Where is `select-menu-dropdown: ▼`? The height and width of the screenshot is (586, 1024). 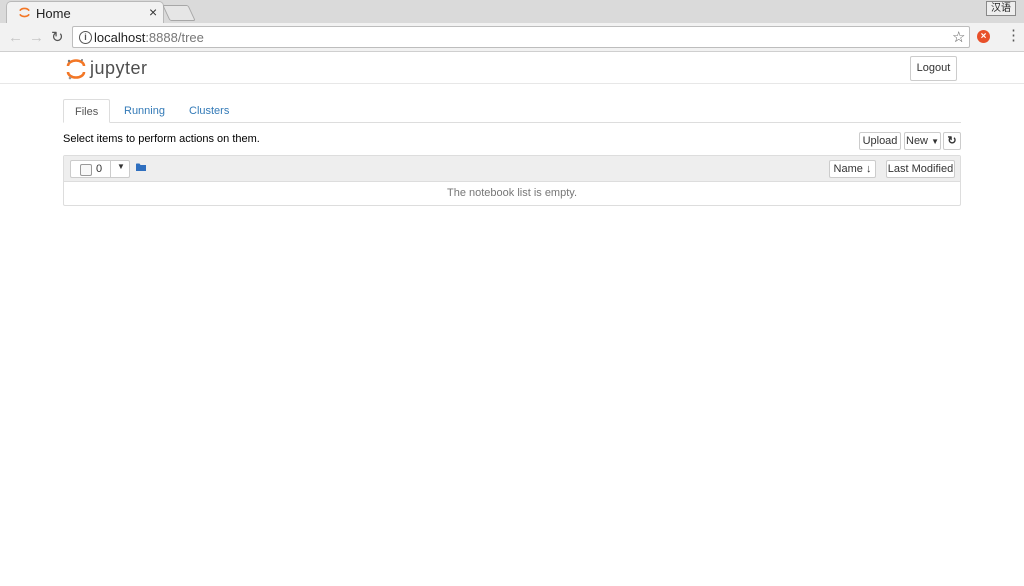
select-menu-dropdown: ▼ is located at coordinates (120, 169).